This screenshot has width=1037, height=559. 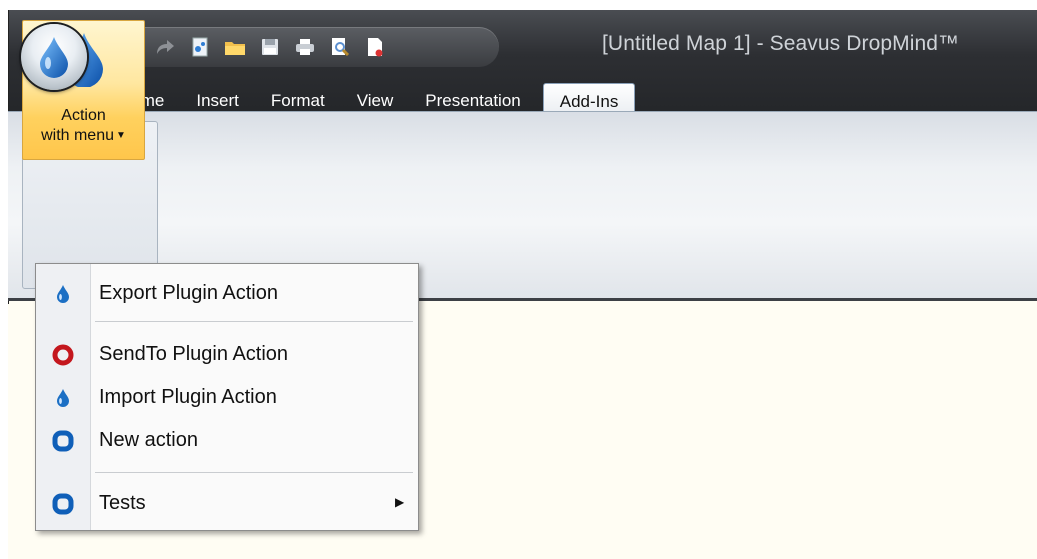 What do you see at coordinates (83, 115) in the screenshot?
I see `action-button-line1: Action` at bounding box center [83, 115].